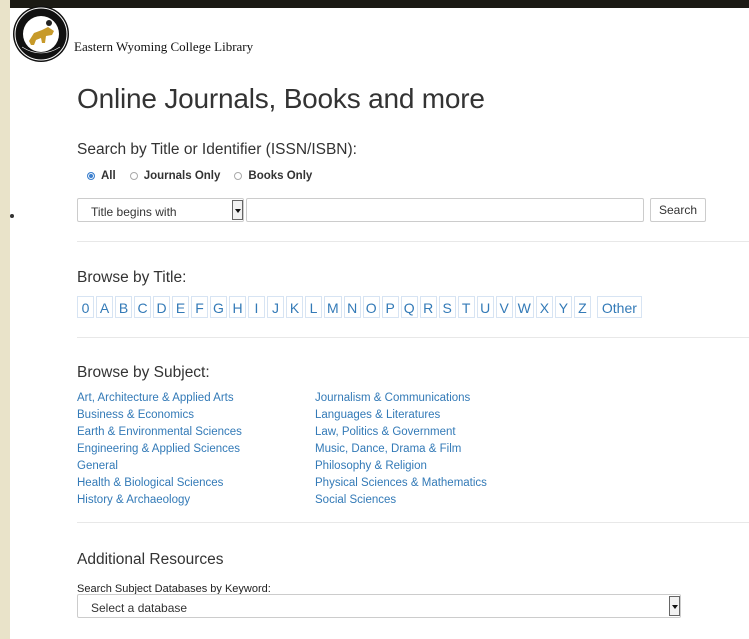 This screenshot has height=639, width=749. I want to click on search-mode-select: Title begins with, so click(160, 210).